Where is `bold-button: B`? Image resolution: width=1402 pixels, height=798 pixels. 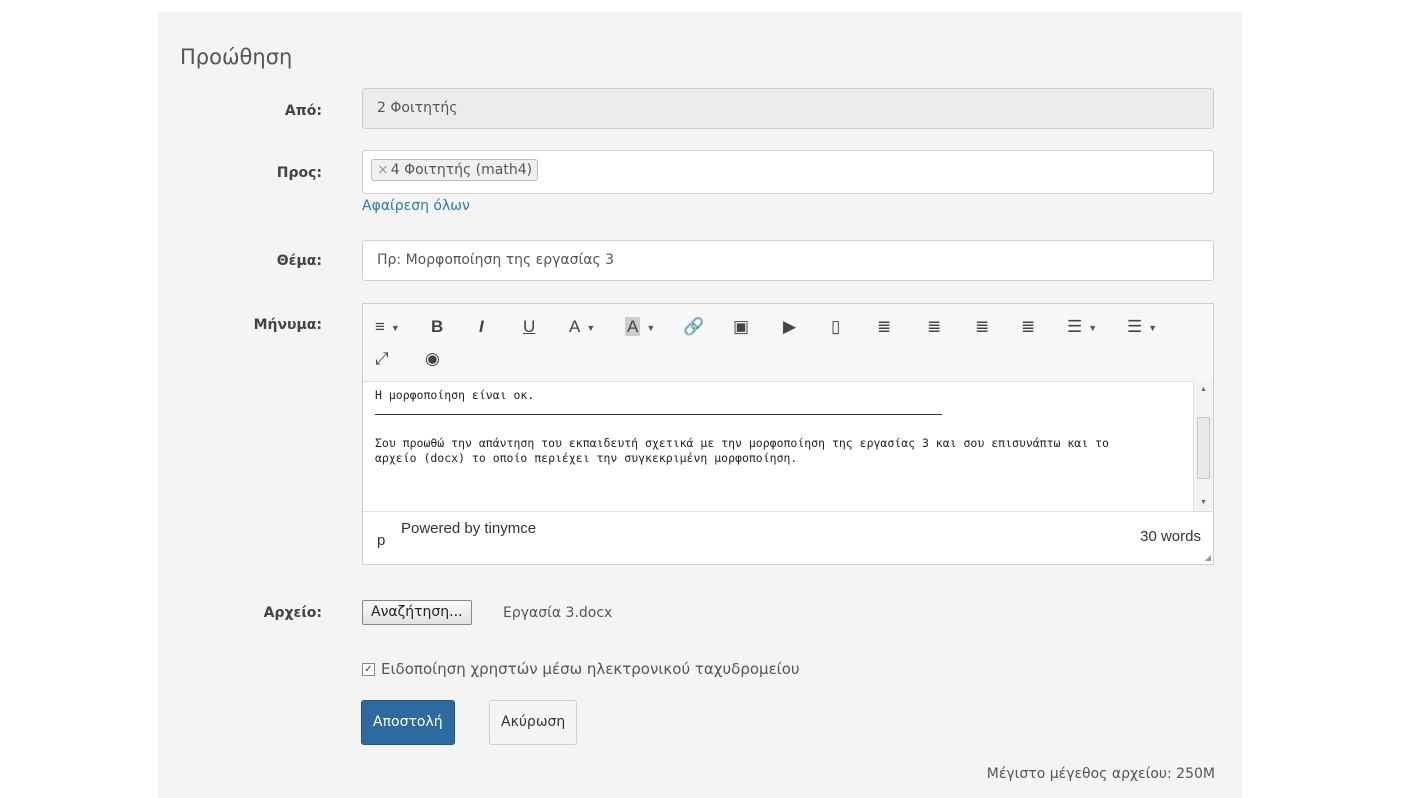
bold-button: B is located at coordinates (437, 327).